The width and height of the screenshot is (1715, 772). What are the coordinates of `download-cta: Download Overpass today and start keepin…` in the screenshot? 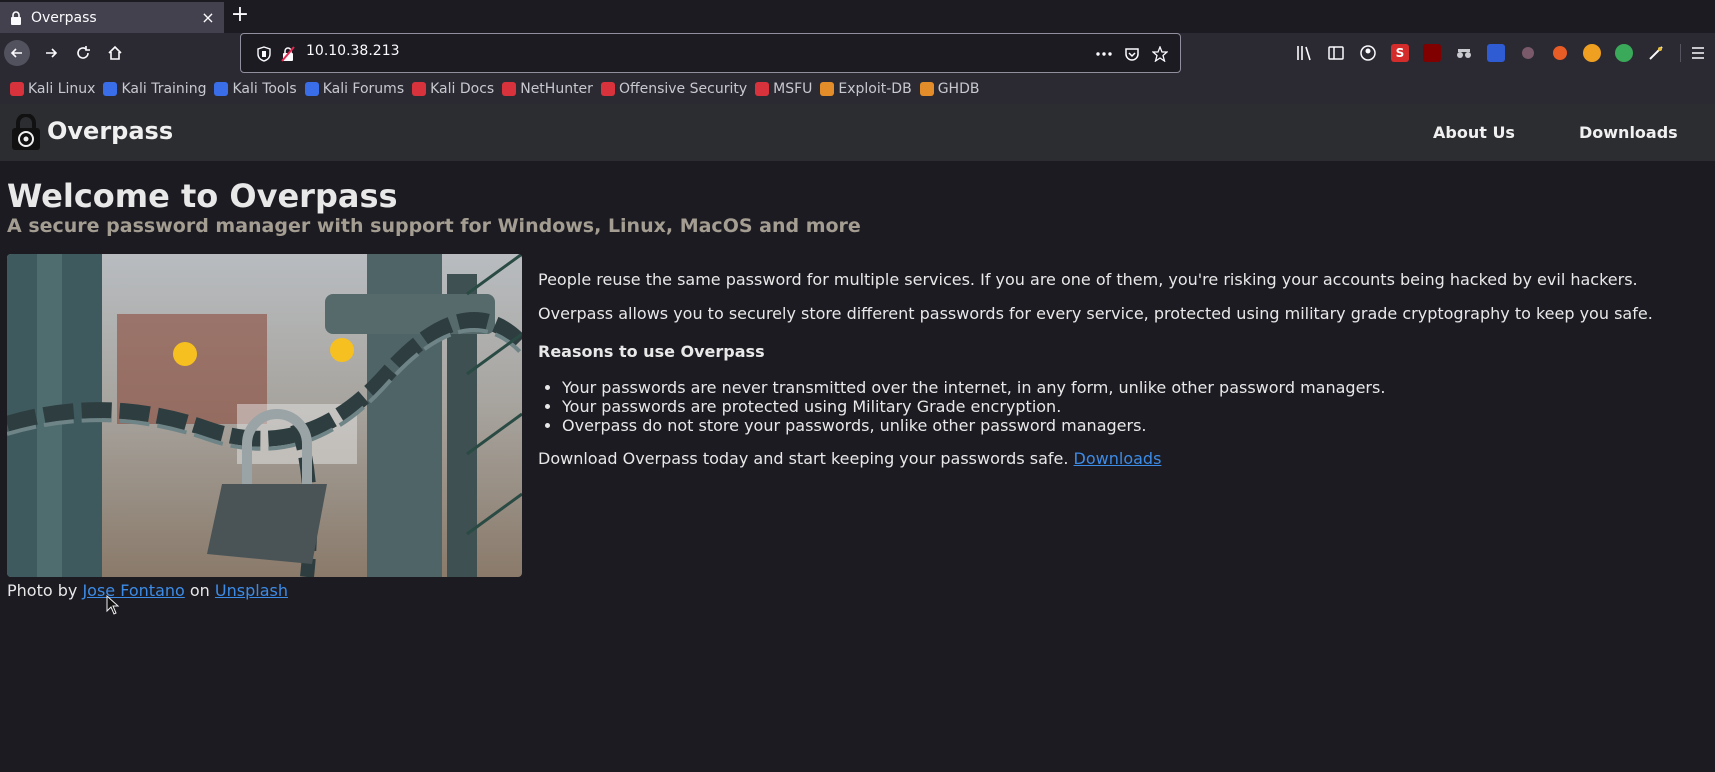 It's located at (1118, 459).